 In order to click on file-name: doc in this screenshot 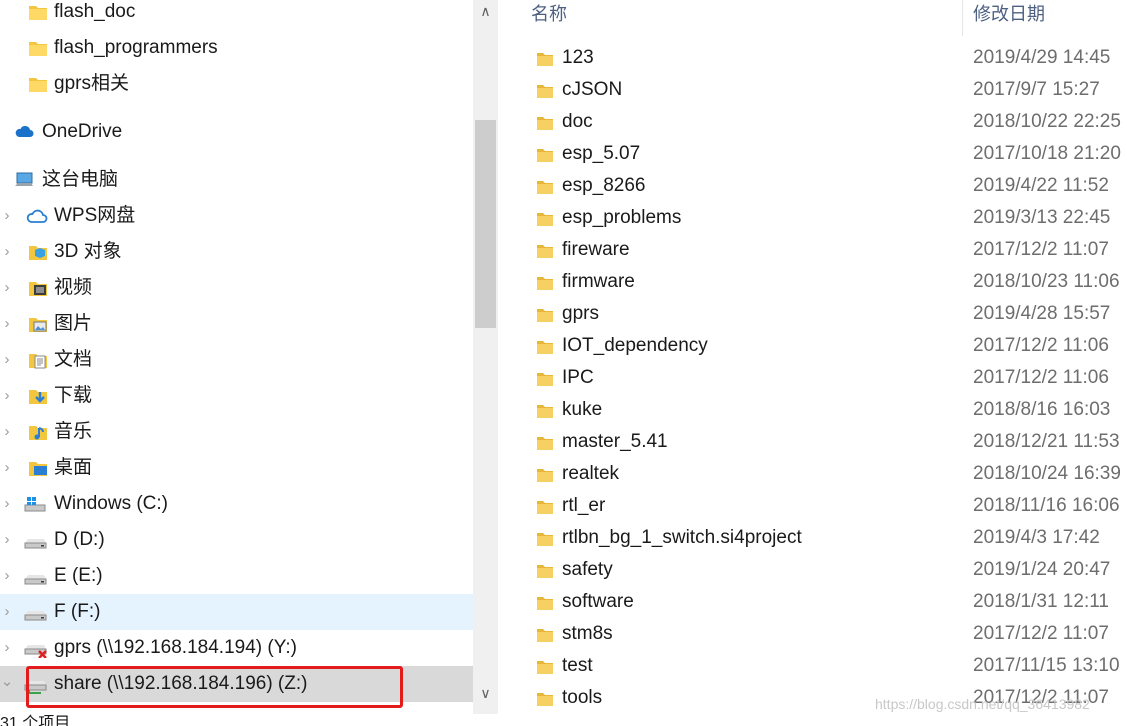, I will do `click(577, 121)`.